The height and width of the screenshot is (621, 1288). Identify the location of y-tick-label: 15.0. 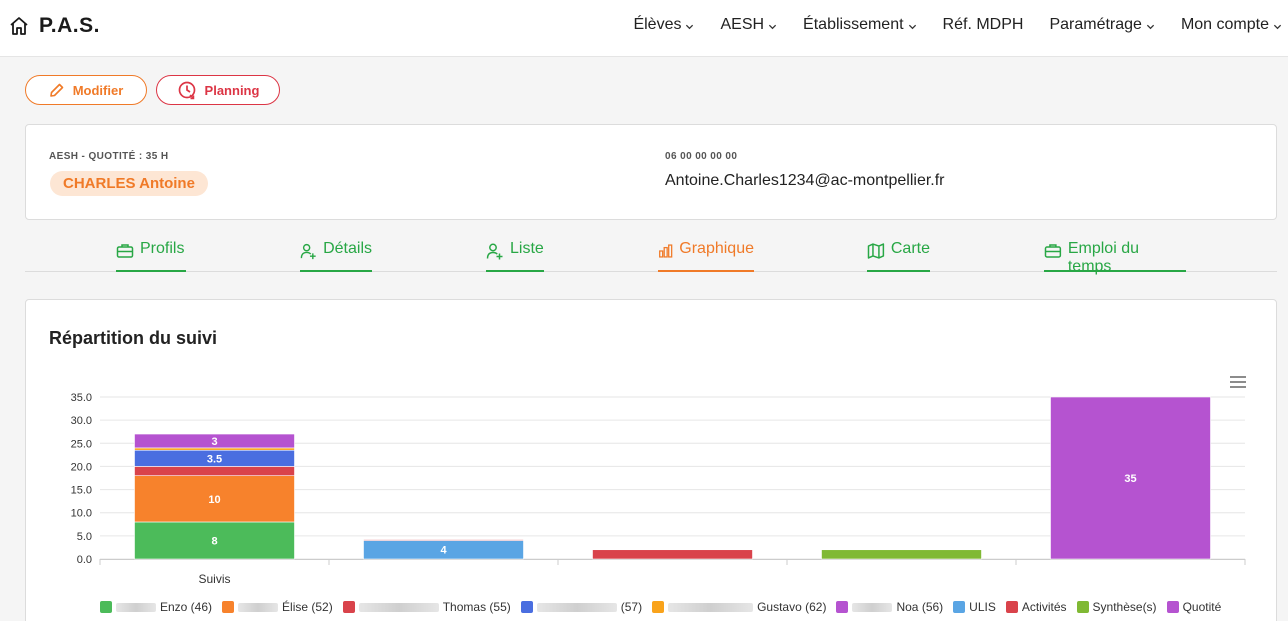
(81, 491).